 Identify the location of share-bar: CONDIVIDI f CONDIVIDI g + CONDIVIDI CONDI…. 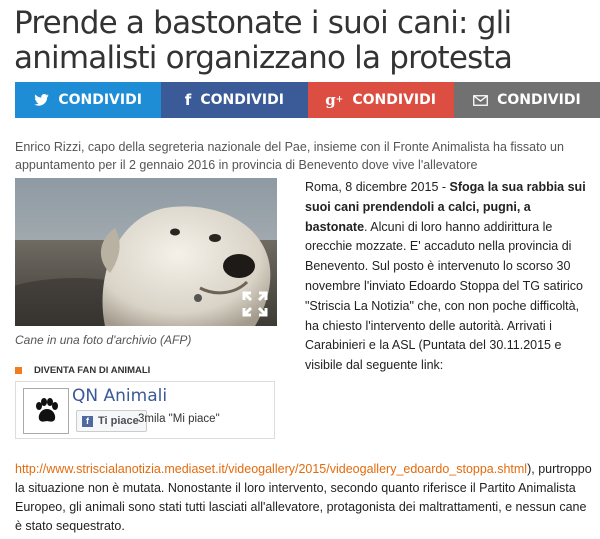
(307, 100).